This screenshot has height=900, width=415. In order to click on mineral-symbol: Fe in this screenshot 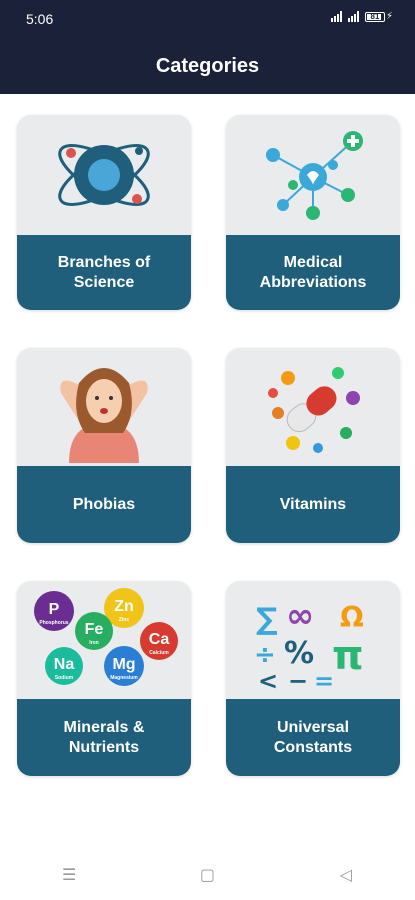, I will do `click(94, 629)`.